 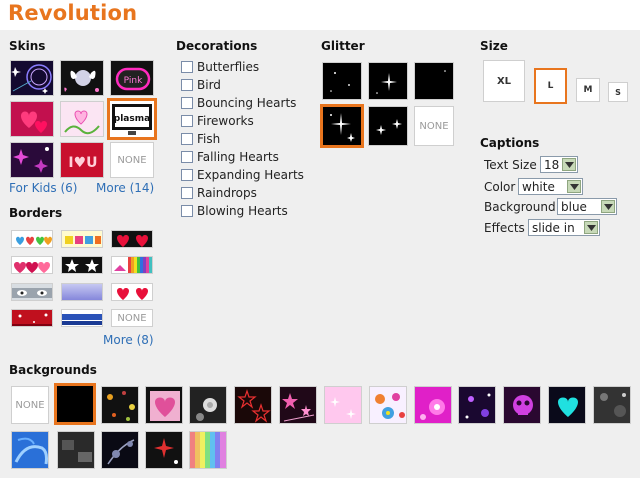 I want to click on bird-checkbox, so click(x=187, y=85).